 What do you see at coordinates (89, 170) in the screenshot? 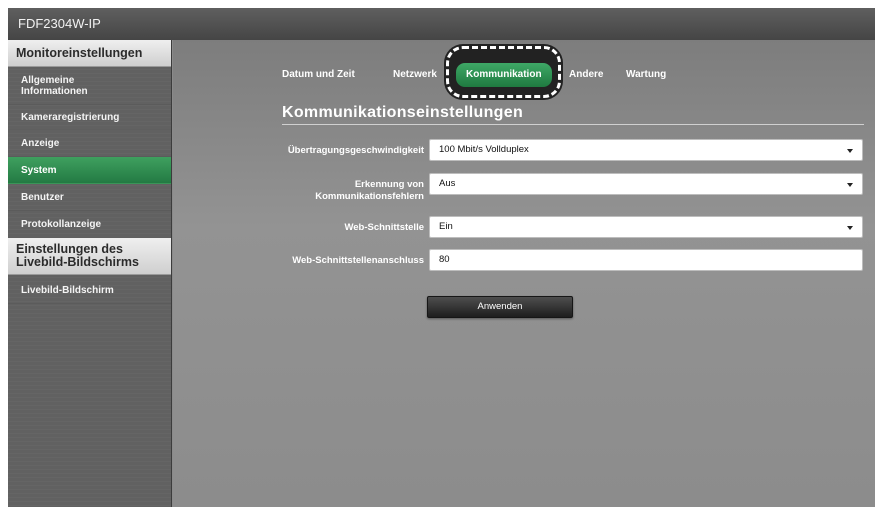
I see `sidebar-item-system: System` at bounding box center [89, 170].